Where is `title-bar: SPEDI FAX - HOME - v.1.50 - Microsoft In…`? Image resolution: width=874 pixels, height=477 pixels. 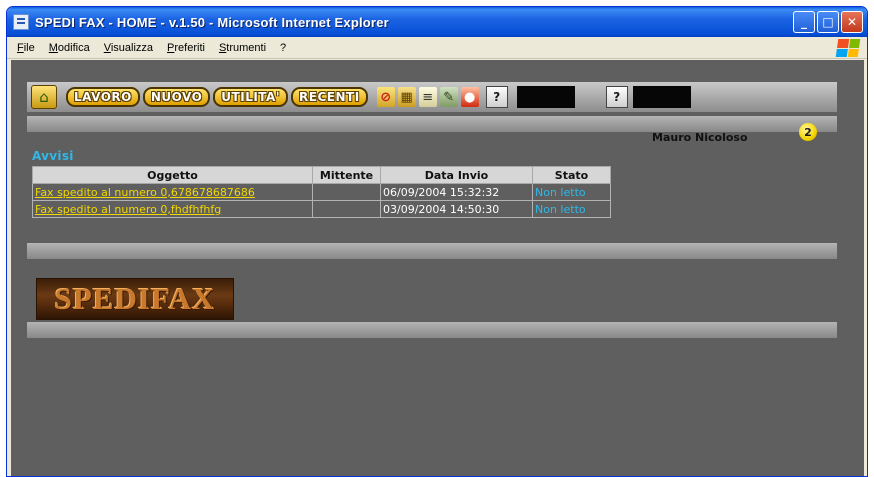
title-bar: SPEDI FAX - HOME - v.1.50 - Microsoft In… is located at coordinates (437, 22).